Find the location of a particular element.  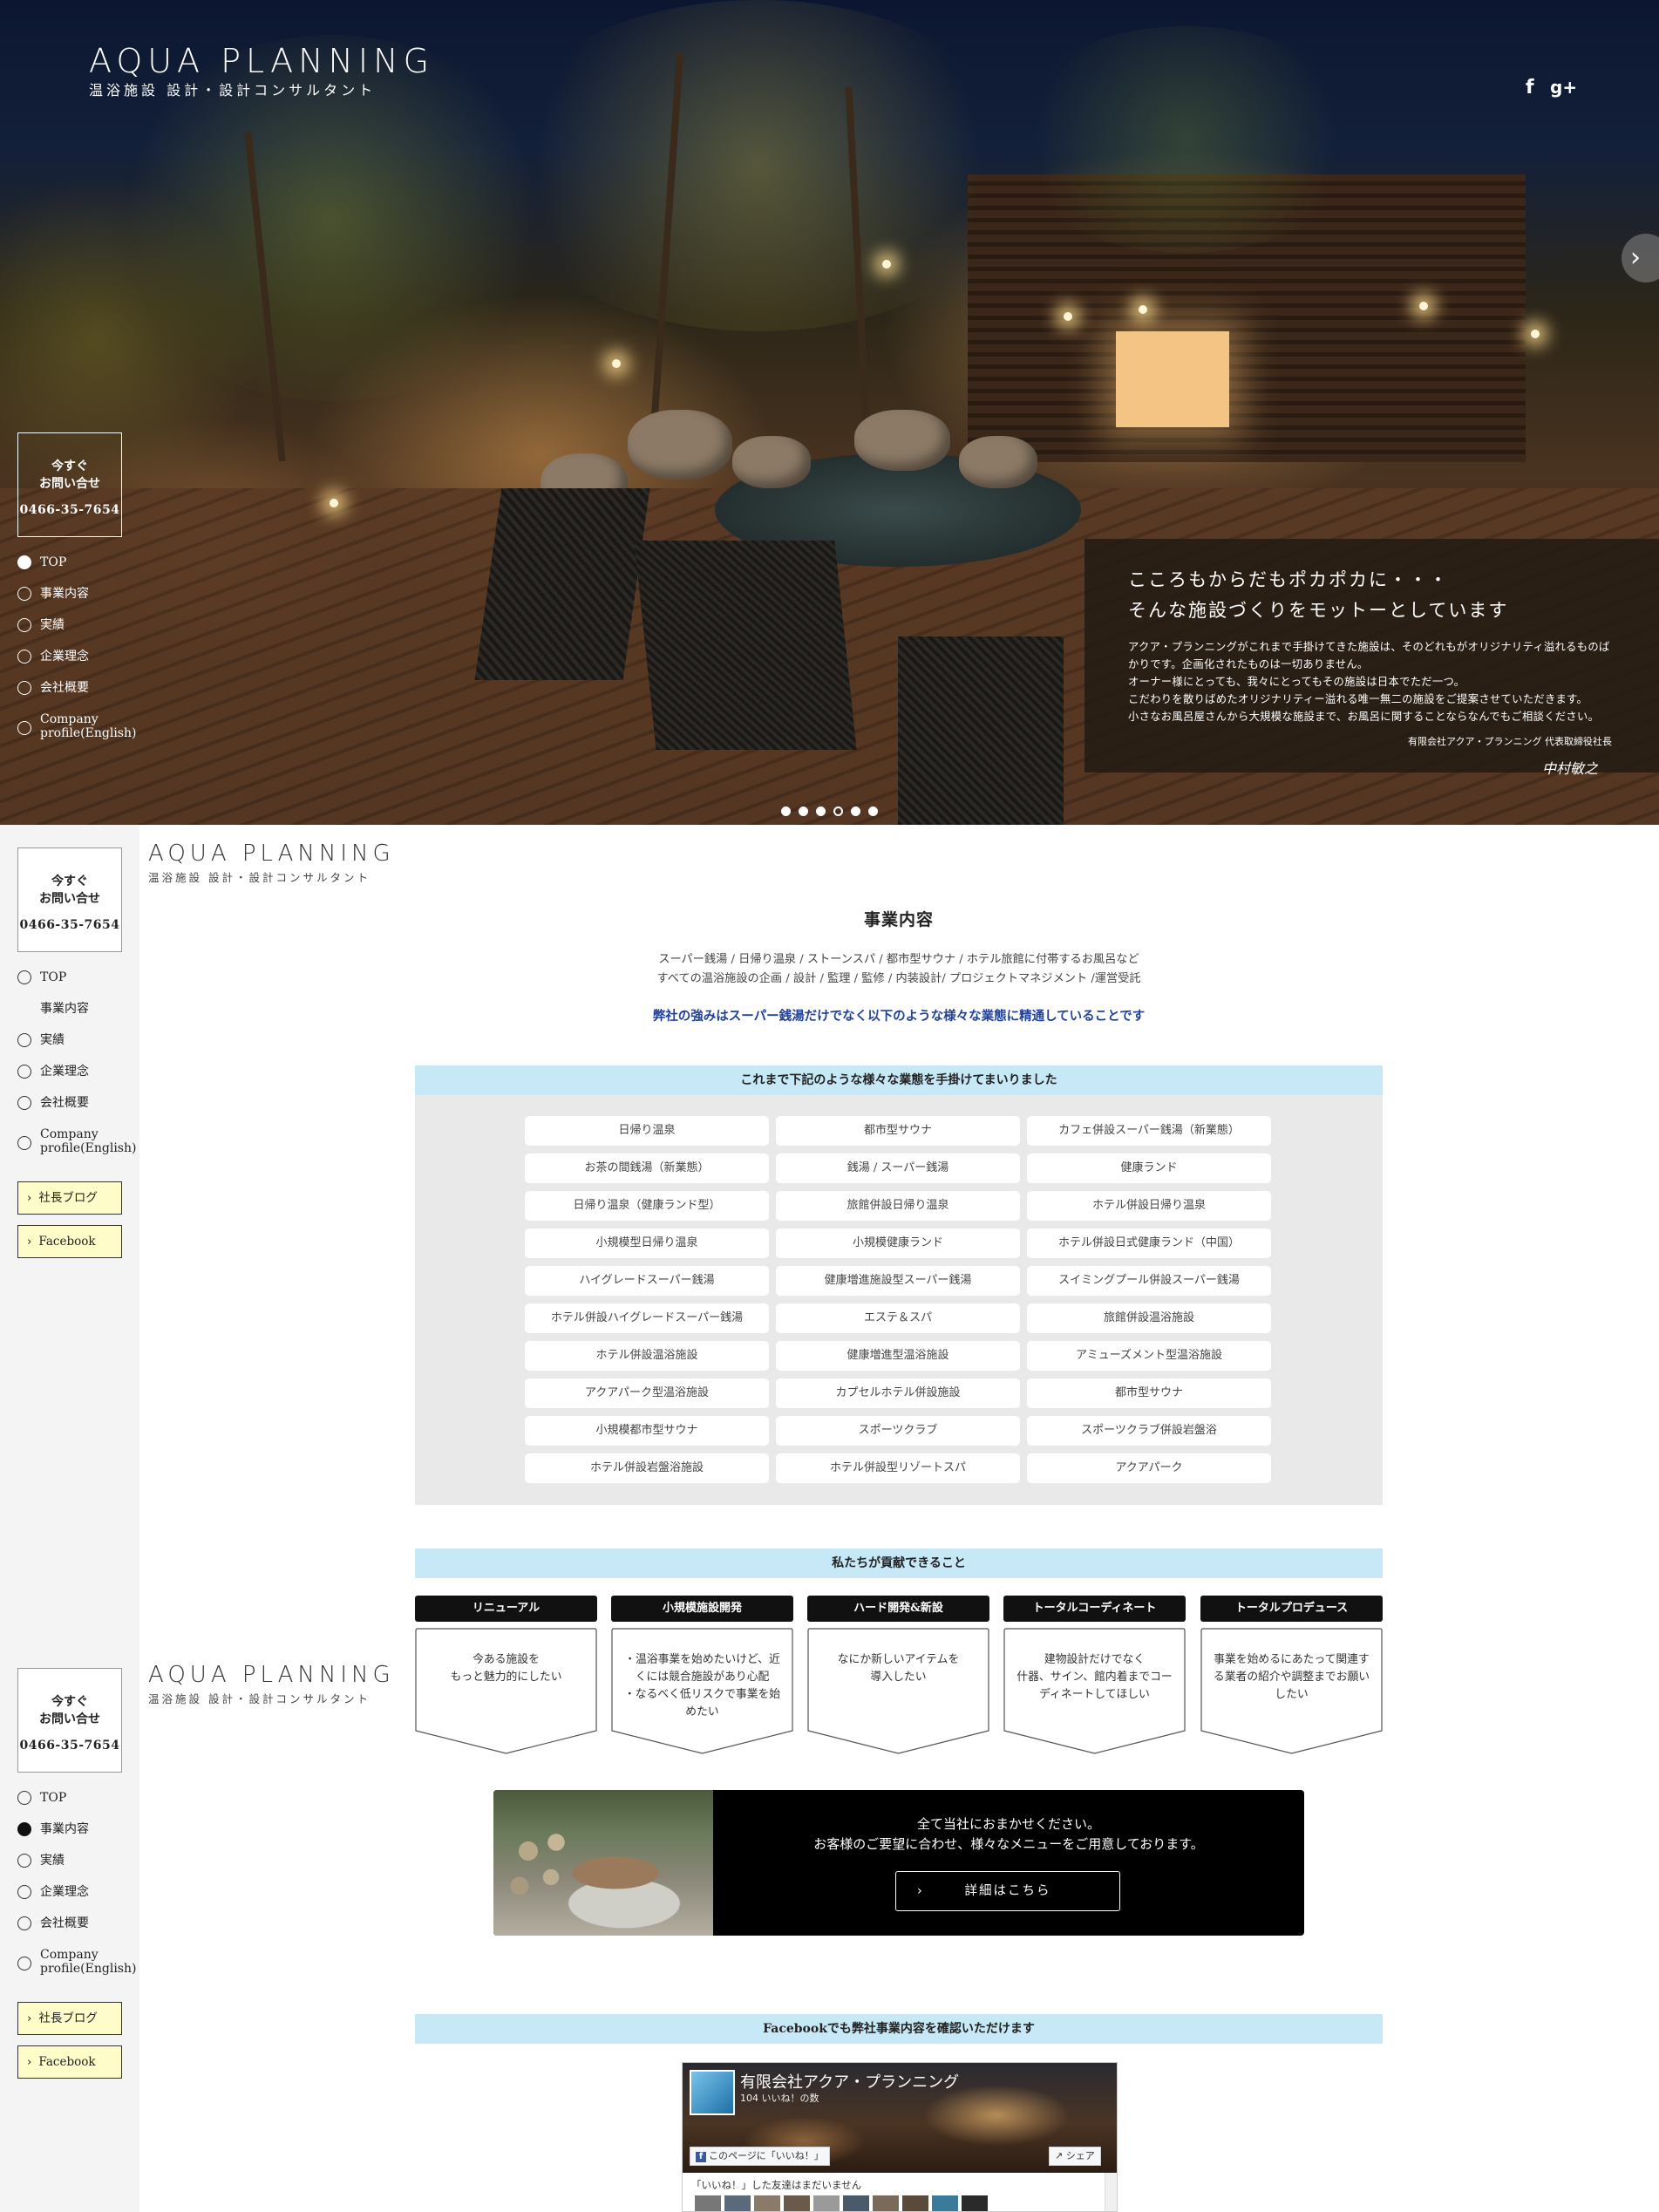

facebook-page-logo is located at coordinates (712, 2092).